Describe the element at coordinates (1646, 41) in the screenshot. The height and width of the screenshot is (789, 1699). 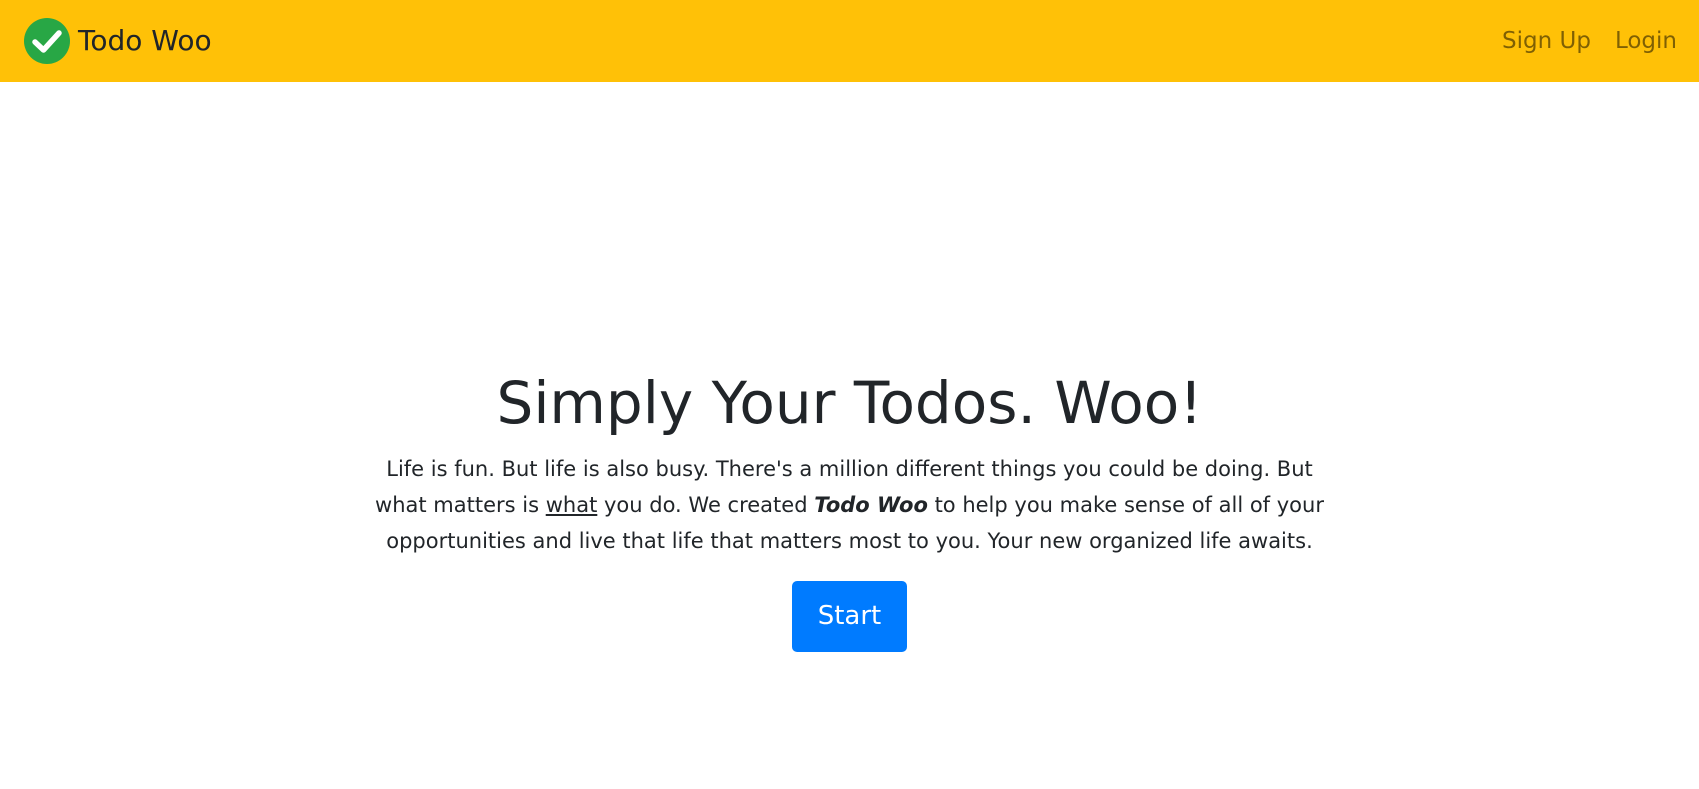
I see `login-link: Login` at that location.